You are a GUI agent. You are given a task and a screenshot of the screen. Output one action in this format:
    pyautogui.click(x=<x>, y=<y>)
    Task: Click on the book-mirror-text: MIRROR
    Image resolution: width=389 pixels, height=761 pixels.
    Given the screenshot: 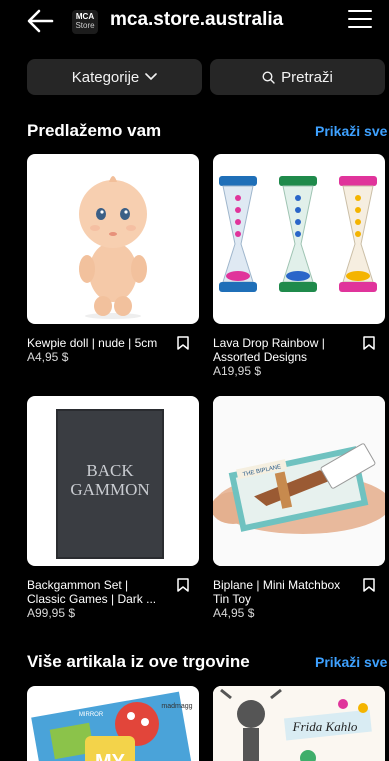 What is the action you would take?
    pyautogui.click(x=91, y=715)
    